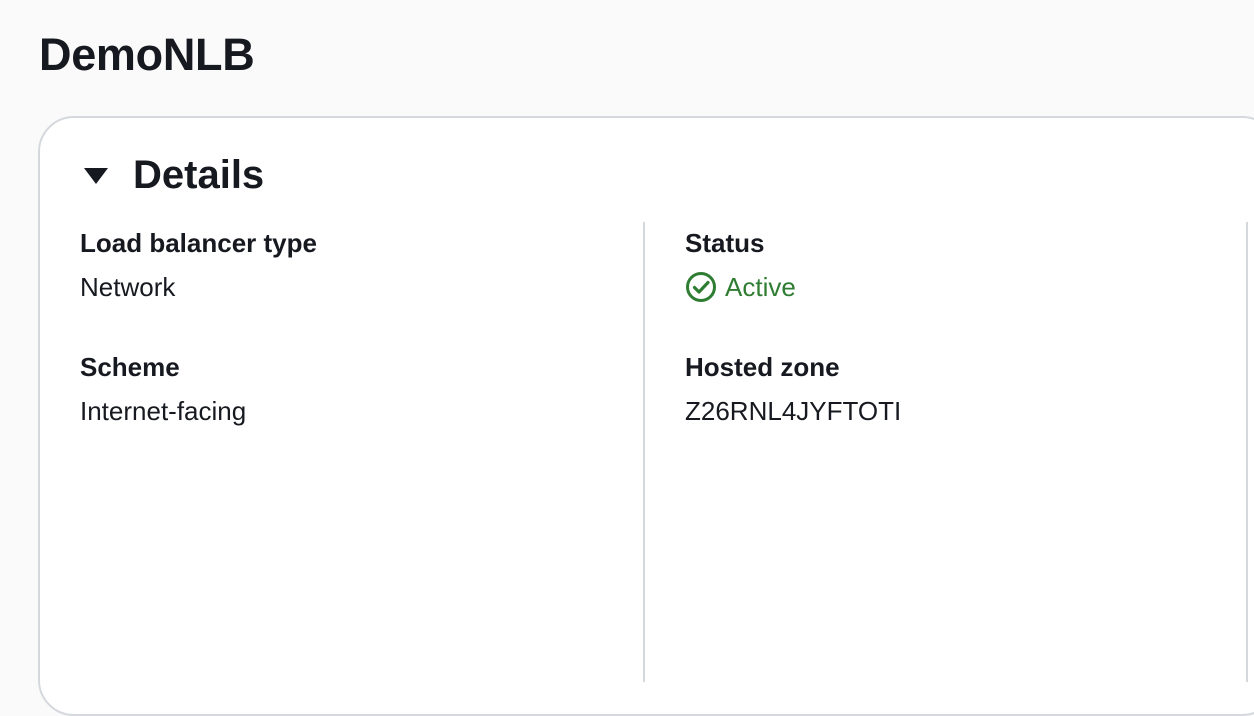  Describe the element at coordinates (163, 411) in the screenshot. I see `scheme-value: Internet-facing` at that location.